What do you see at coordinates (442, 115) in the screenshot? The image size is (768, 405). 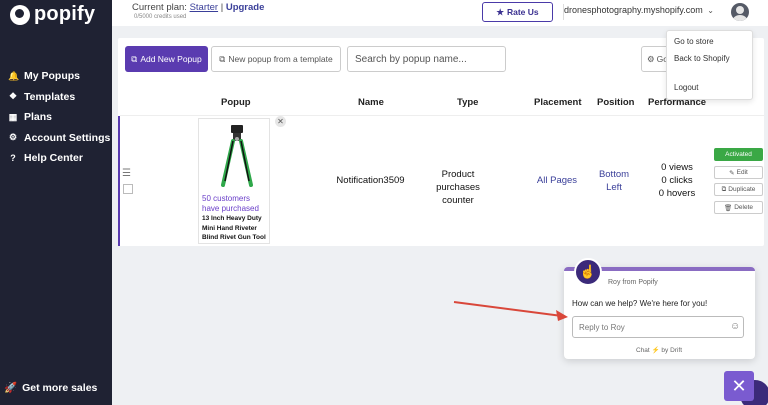 I see `table-row-divider` at bounding box center [442, 115].